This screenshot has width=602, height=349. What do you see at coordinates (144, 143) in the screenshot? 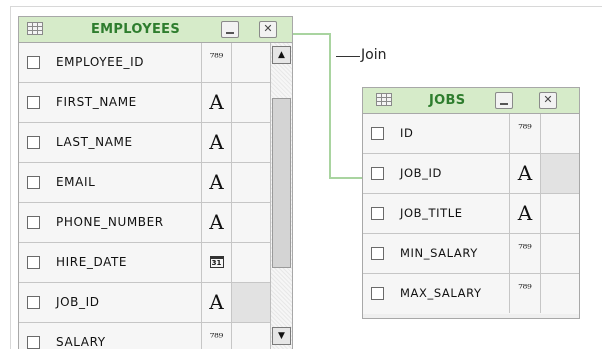
I see `column-row: LAST_NAME A` at bounding box center [144, 143].